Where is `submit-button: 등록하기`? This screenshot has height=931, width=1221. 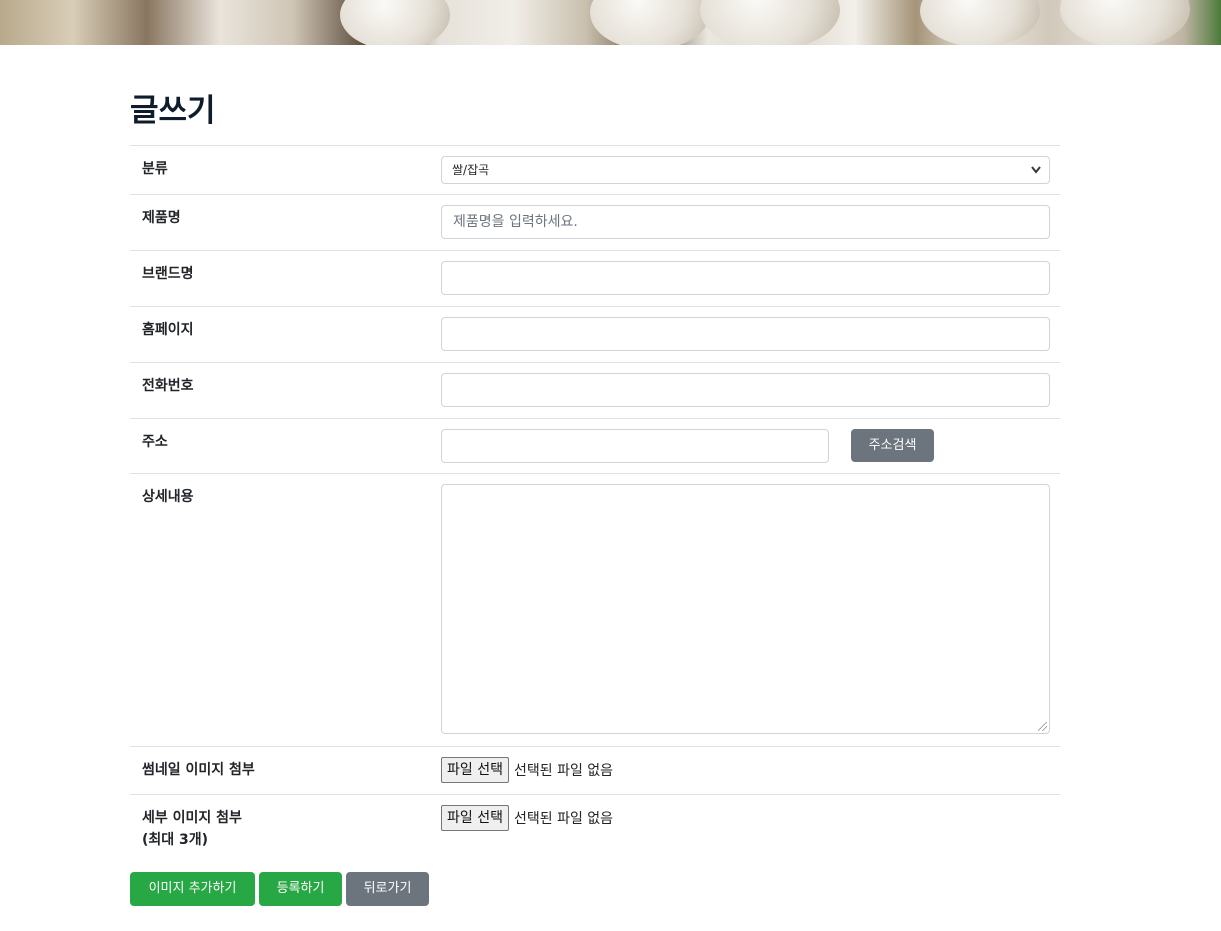 submit-button: 등록하기 is located at coordinates (300, 889).